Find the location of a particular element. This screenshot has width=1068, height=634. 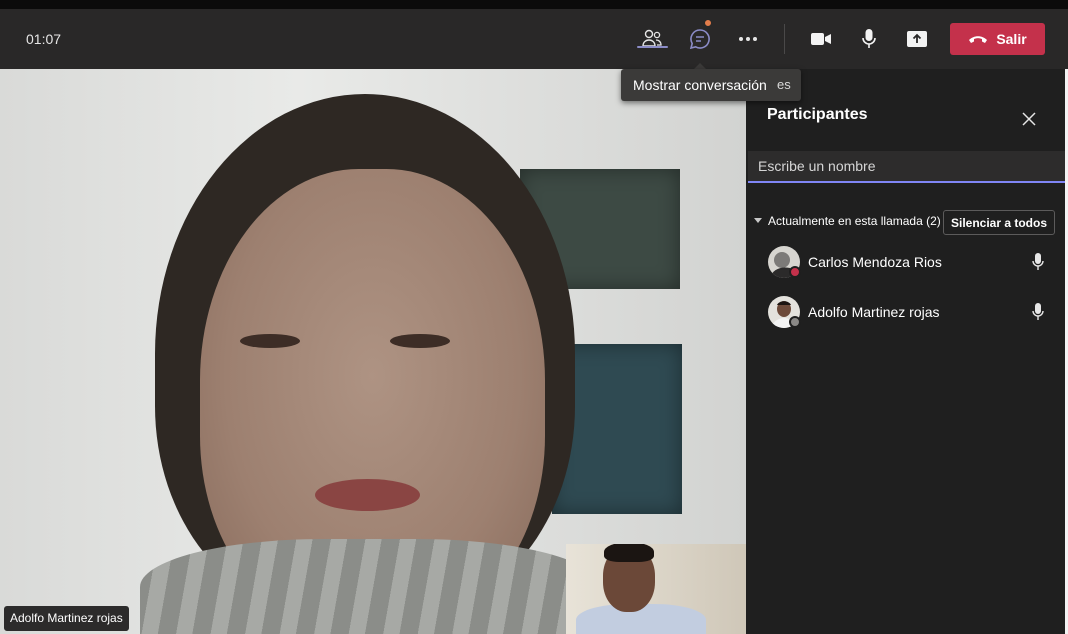

participant-row: Adolfo Martinez rojas is located at coordinates (906, 312).